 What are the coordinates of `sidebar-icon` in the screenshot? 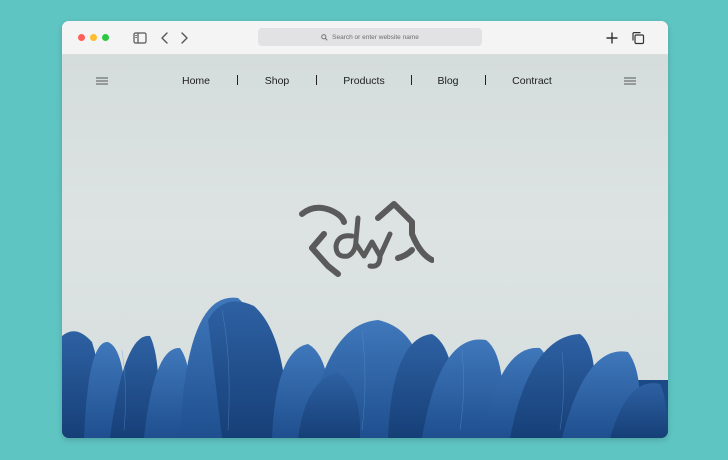 It's located at (140, 38).